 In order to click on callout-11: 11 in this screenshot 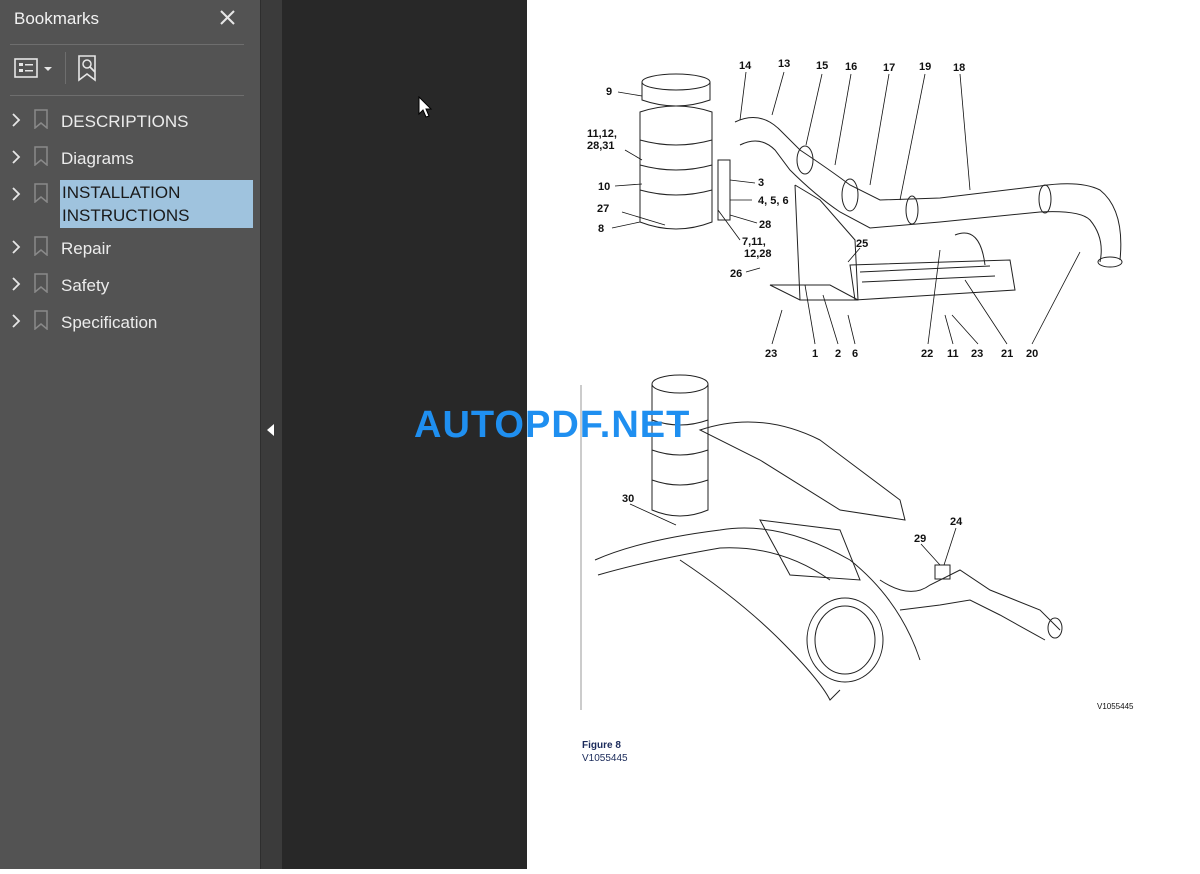, I will do `click(953, 354)`.